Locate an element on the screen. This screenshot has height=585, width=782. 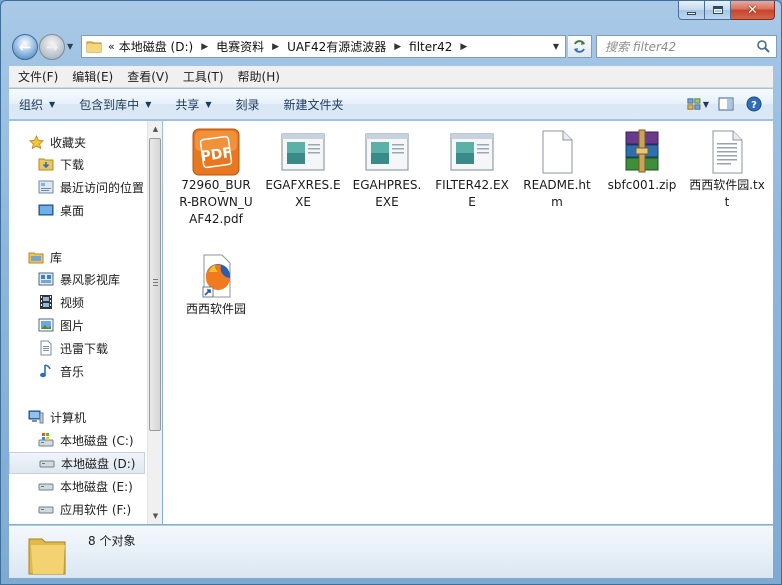
menu-tools: 工具(T) is located at coordinates (203, 76).